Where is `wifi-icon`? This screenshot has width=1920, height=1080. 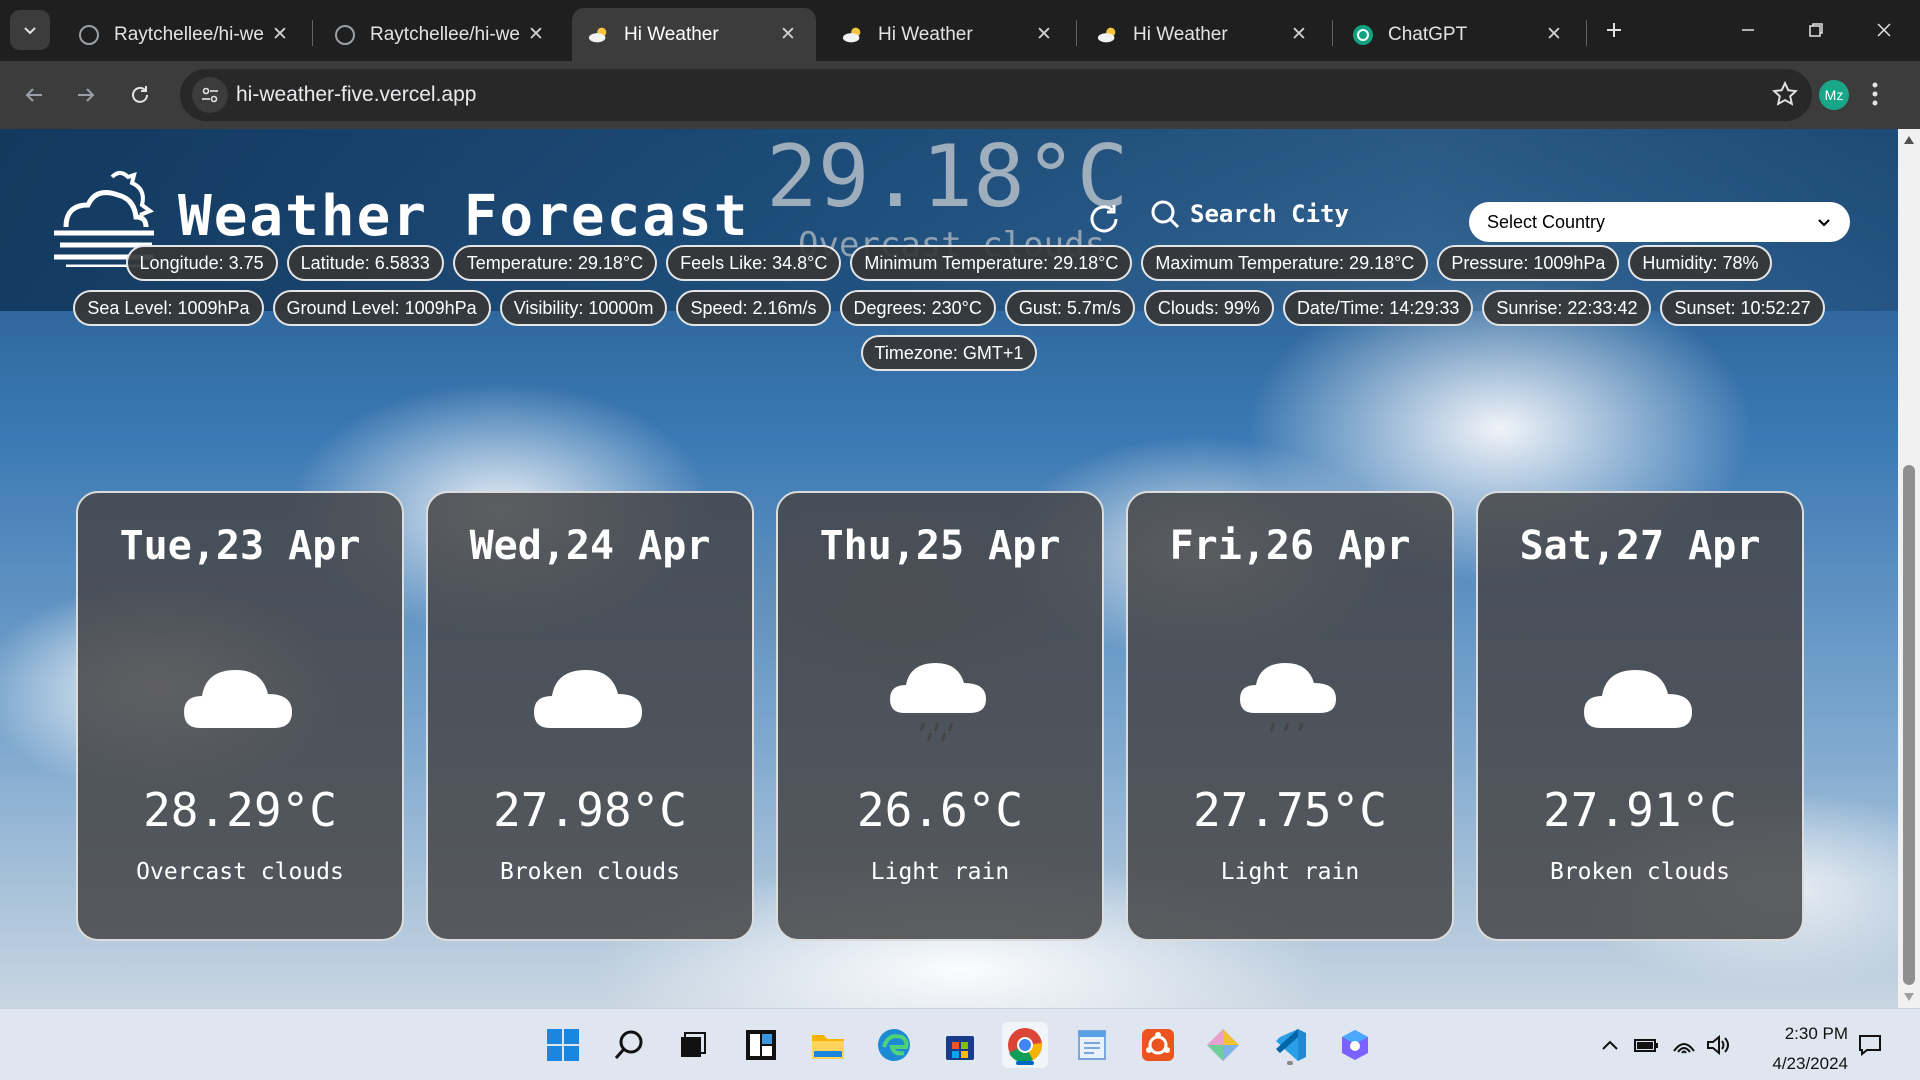 wifi-icon is located at coordinates (1684, 1045).